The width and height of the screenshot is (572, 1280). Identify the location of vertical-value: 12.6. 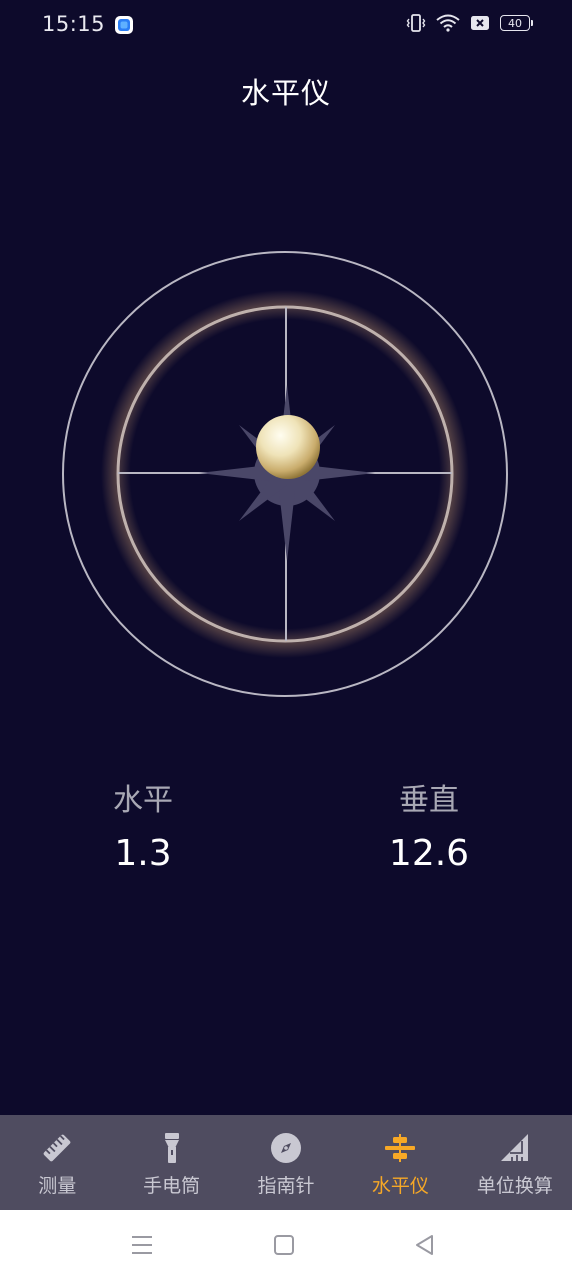
(429, 853).